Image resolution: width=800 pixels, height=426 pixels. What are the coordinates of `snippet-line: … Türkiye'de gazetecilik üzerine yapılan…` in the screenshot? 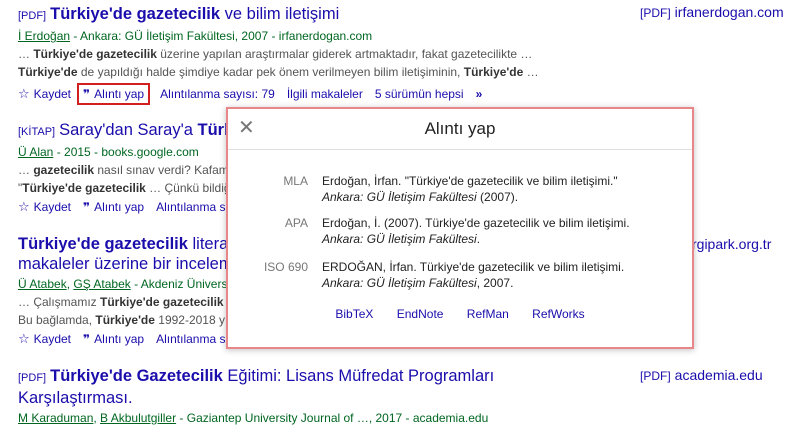 It's located at (275, 54).